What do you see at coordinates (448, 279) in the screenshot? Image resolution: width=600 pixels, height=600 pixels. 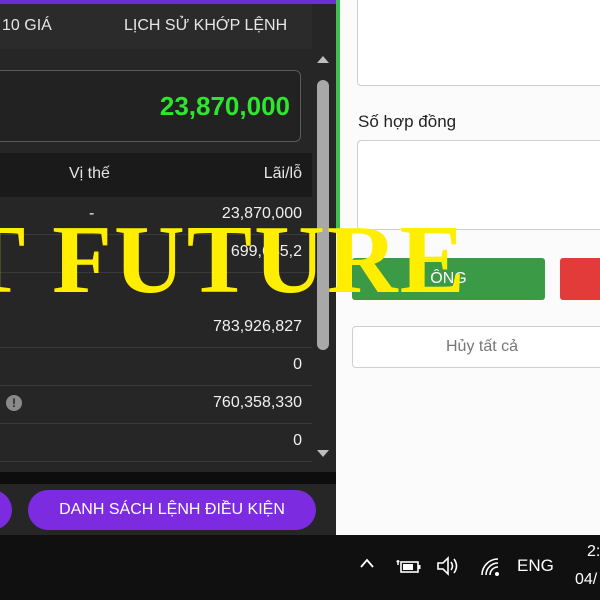 I see `buy-button: ÔNG` at bounding box center [448, 279].